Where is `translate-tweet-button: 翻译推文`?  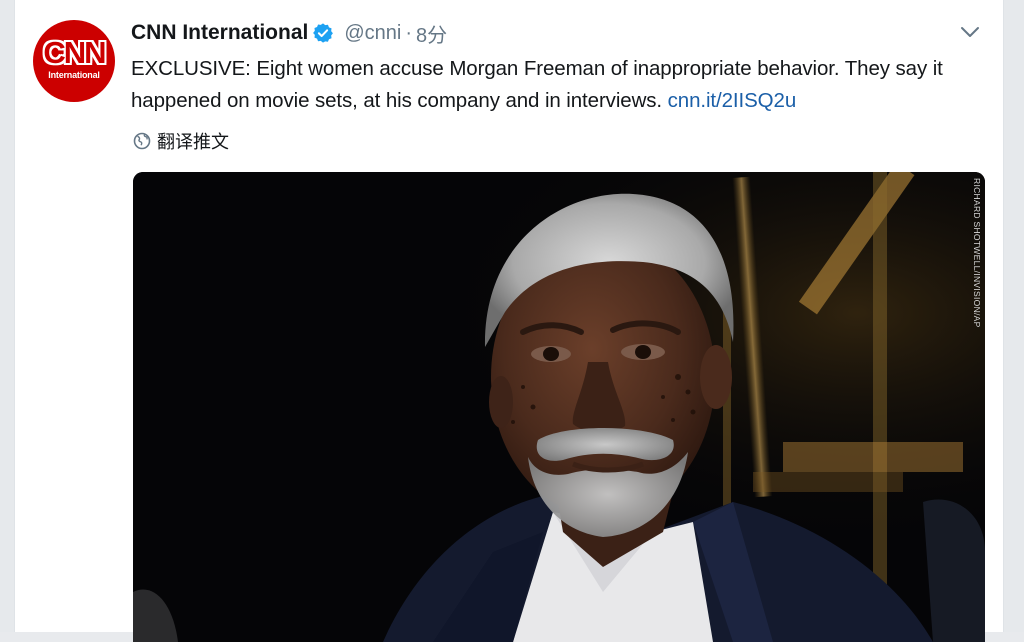 translate-tweet-button: 翻译推文 is located at coordinates (181, 141).